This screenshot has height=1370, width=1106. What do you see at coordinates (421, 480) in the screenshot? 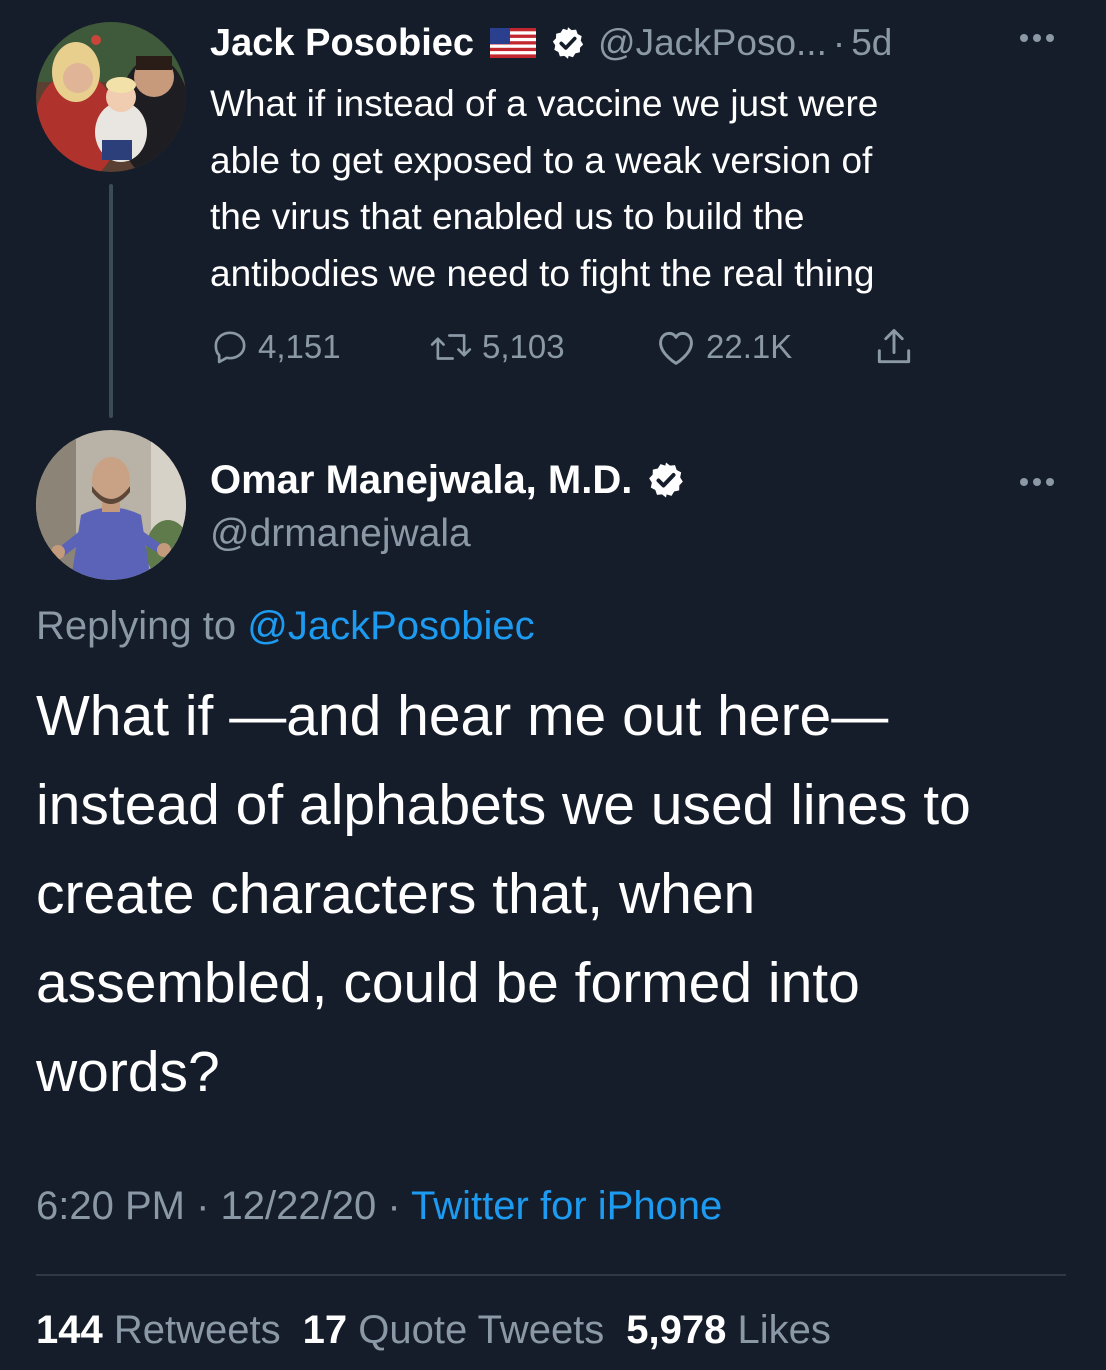
I see `tweet2-author-name: Omar Manejwala, M.D.` at bounding box center [421, 480].